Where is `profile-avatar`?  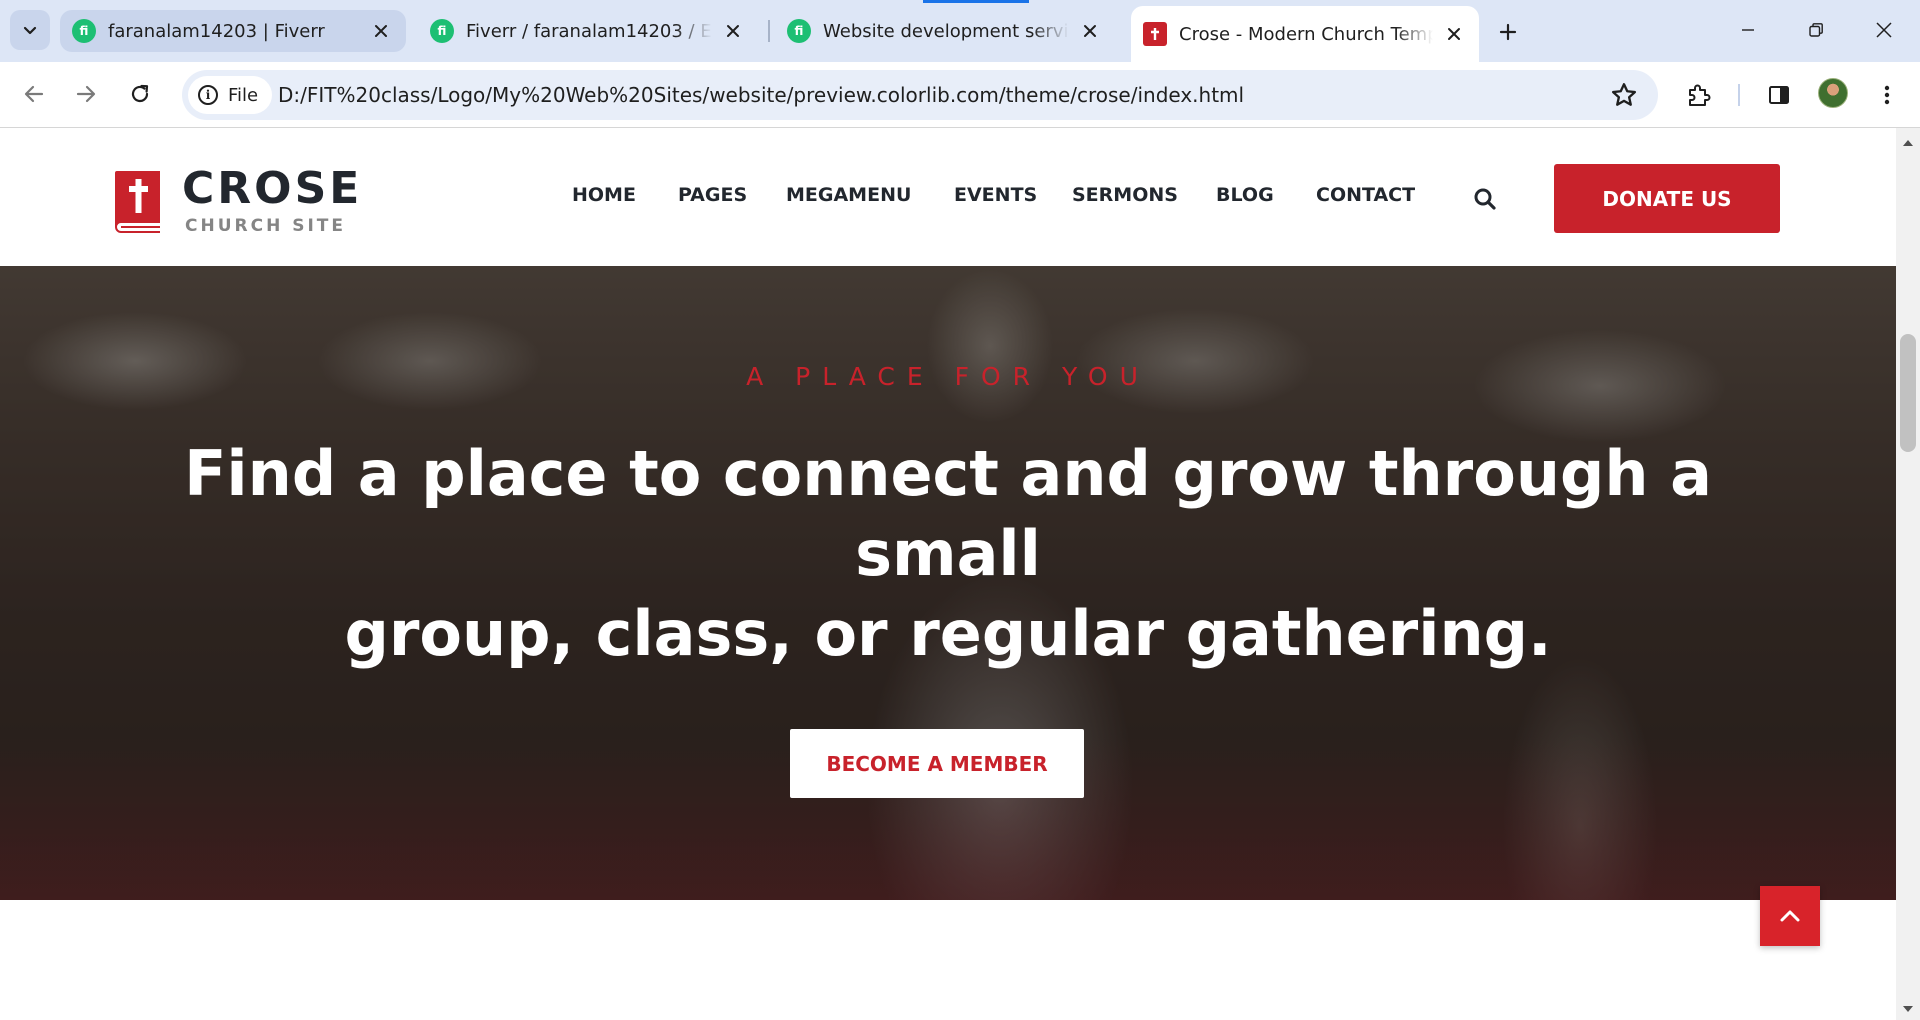 profile-avatar is located at coordinates (1833, 93).